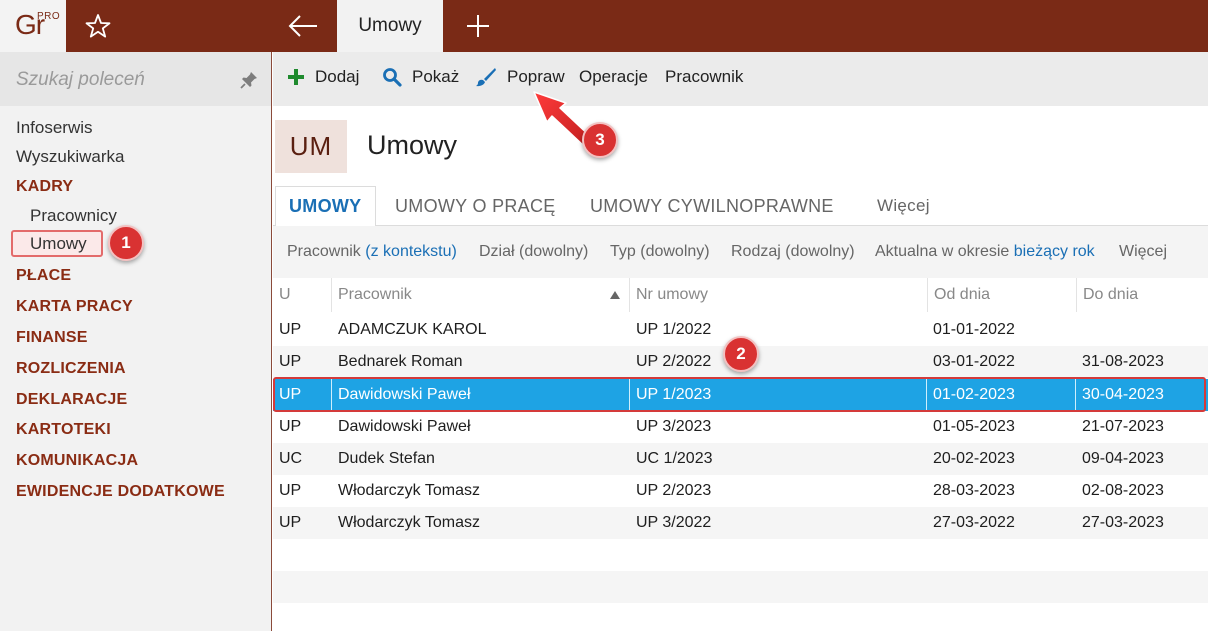 The image size is (1208, 631). I want to click on column-header-pracownik-label: Pracownik, so click(375, 294).